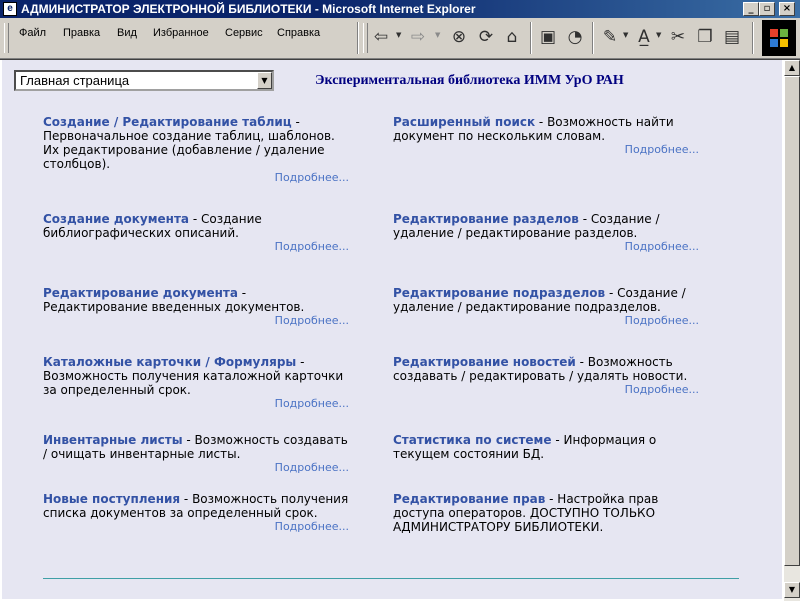 The image size is (800, 601). What do you see at coordinates (381, 37) in the screenshot?
I see `back-icon: ⇦` at bounding box center [381, 37].